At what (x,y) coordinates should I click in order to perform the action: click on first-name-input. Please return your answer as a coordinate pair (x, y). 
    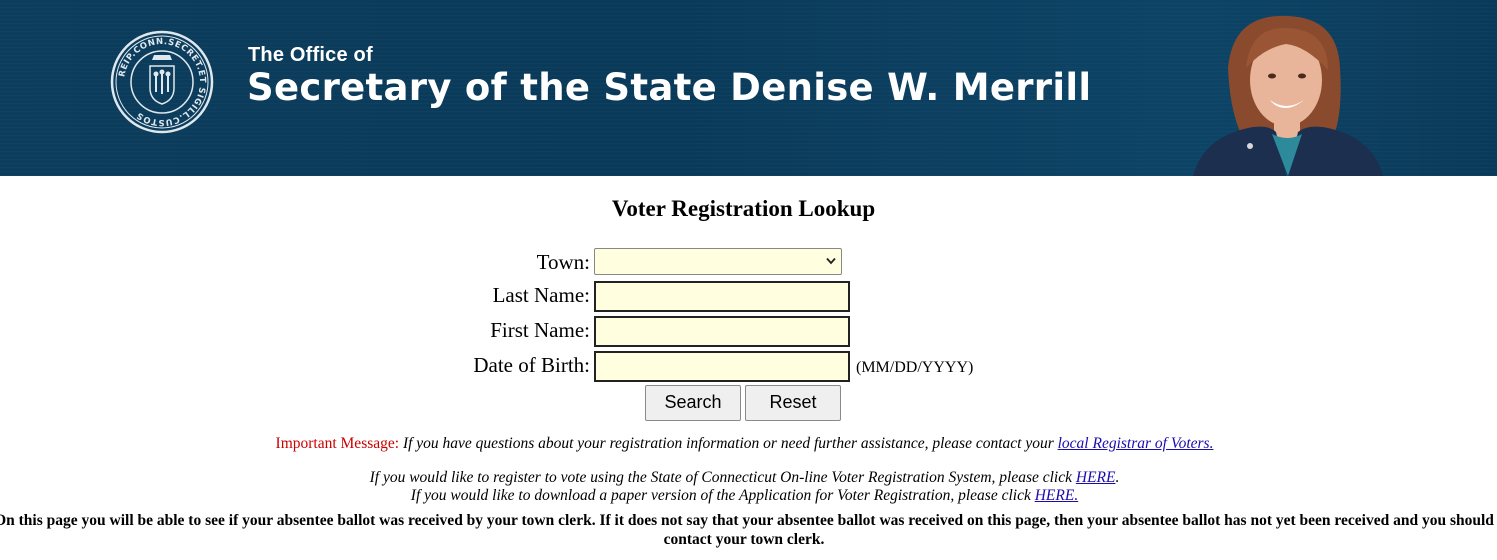
    Looking at the image, I should click on (722, 331).